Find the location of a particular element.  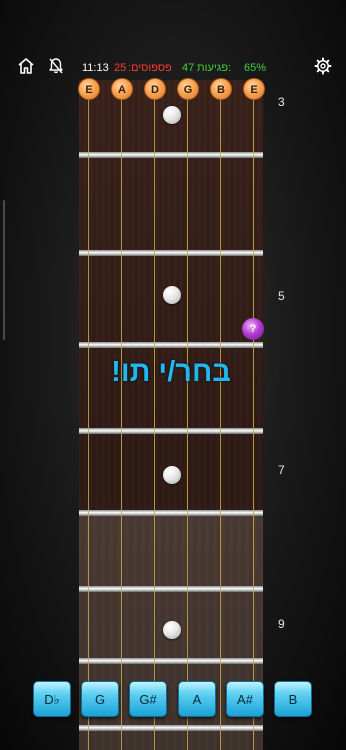

bell-off-icon is located at coordinates (56, 66).